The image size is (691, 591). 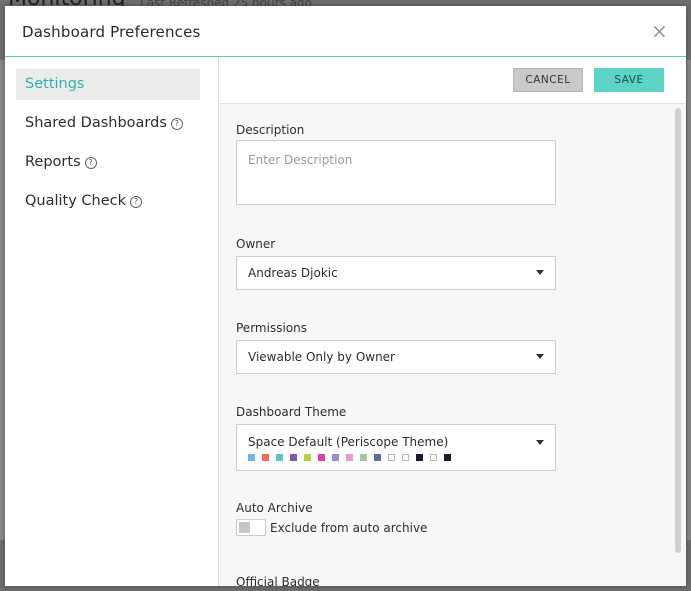 I want to click on sidebar-item-settings: Settings, so click(x=108, y=84).